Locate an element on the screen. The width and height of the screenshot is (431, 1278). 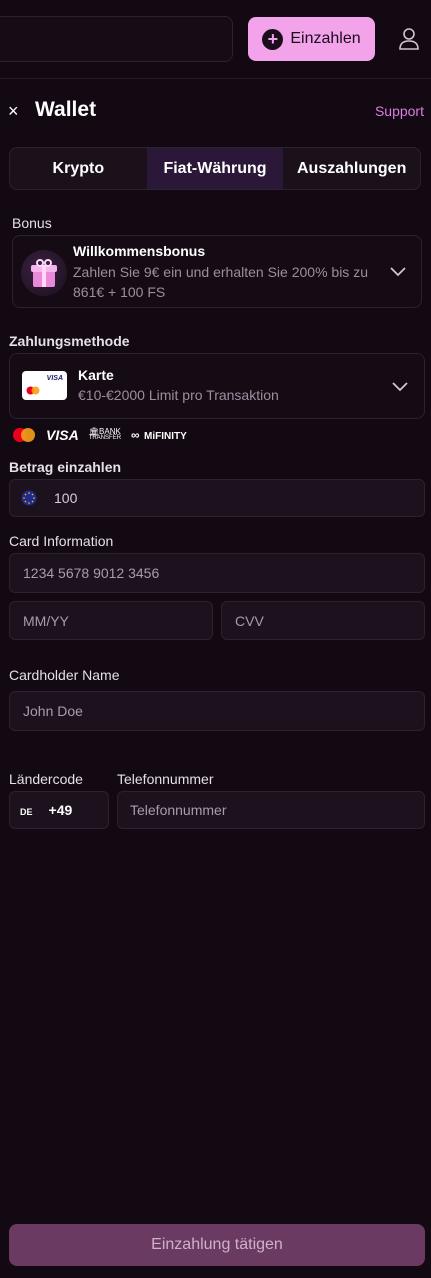
tab-krypto: Krypto is located at coordinates (78, 168).